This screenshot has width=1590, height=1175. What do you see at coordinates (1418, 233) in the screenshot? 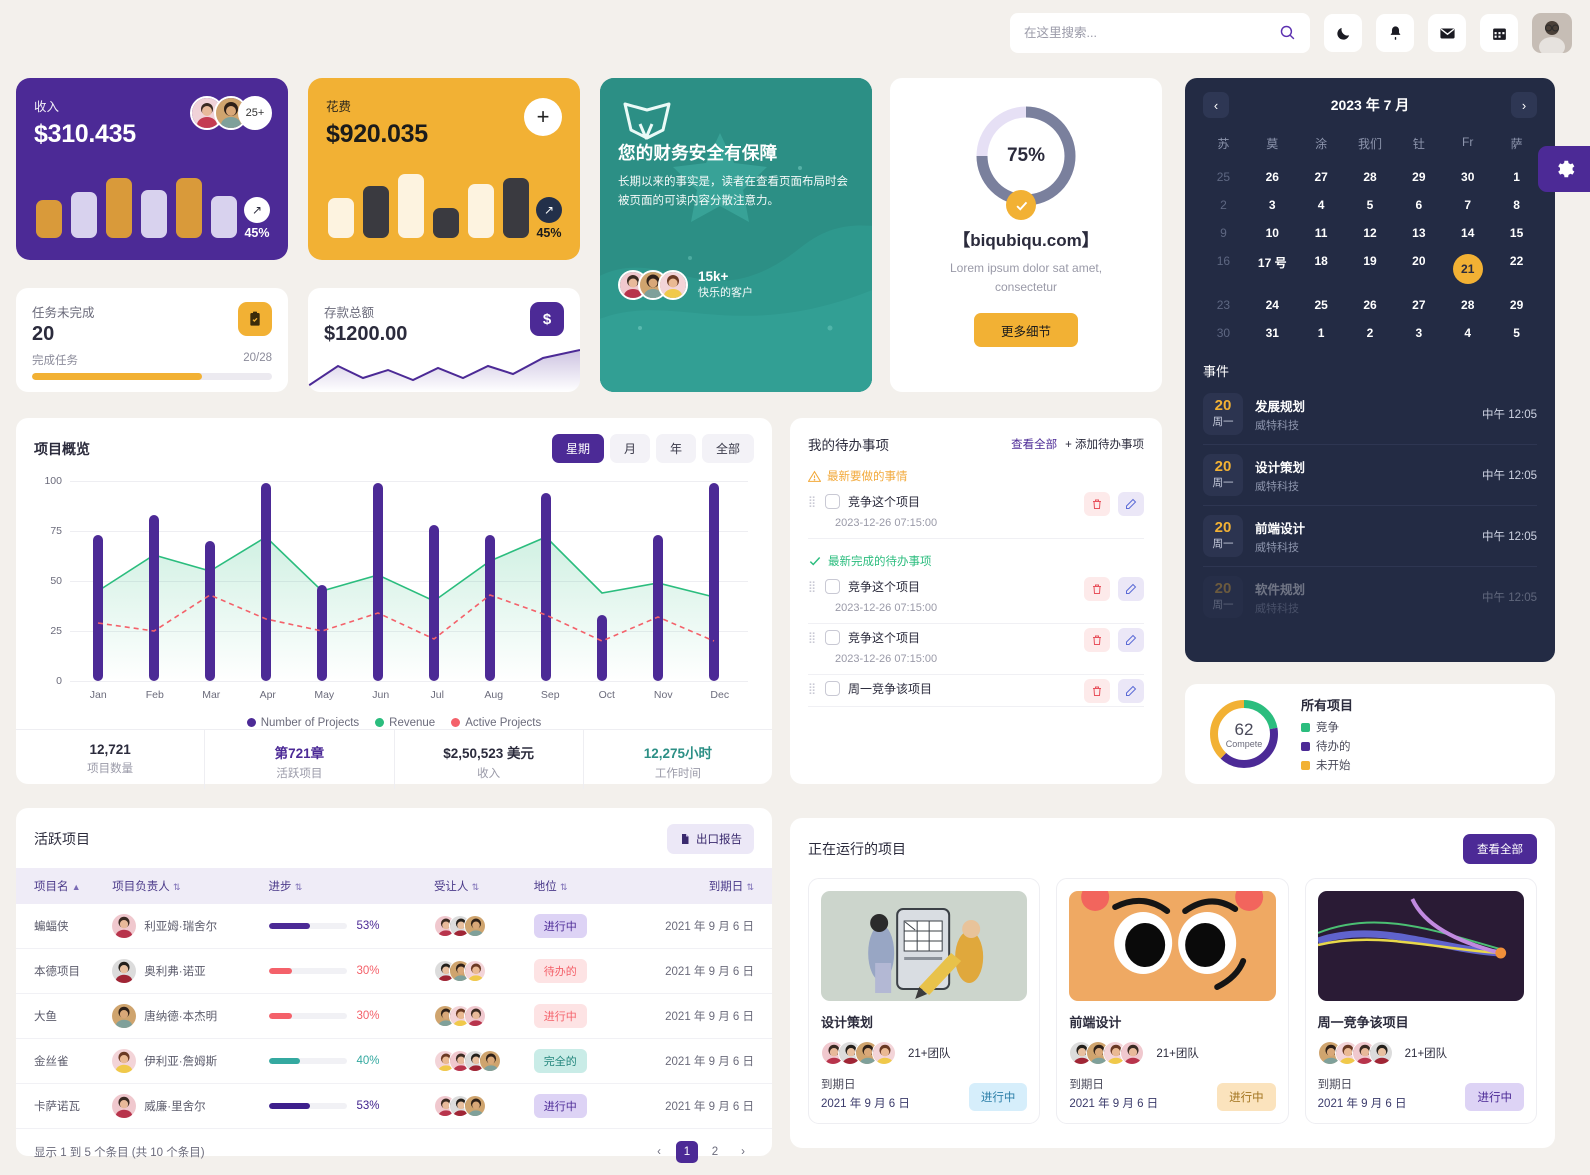
I see `calendar-day: 13` at bounding box center [1418, 233].